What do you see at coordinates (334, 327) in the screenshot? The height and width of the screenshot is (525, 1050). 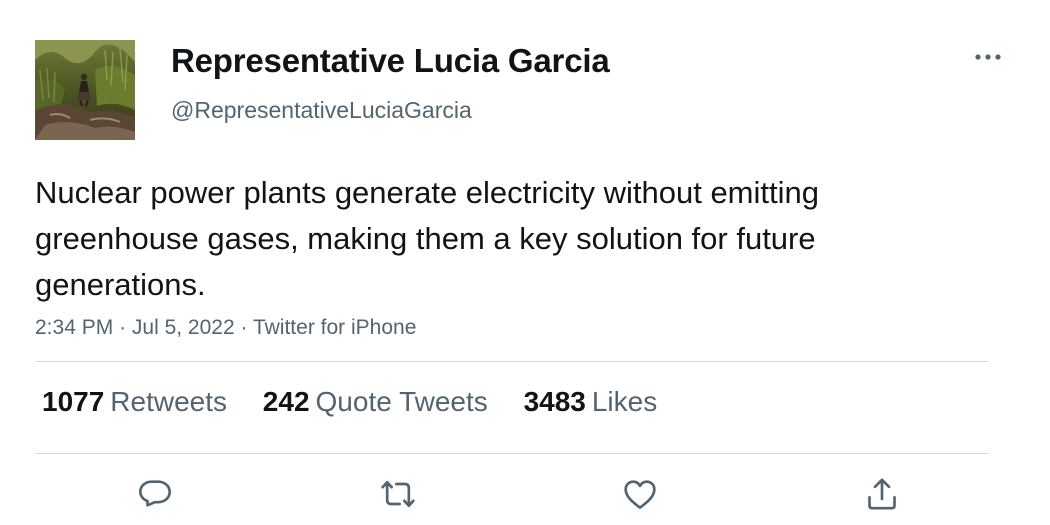 I see `tweet-source: Twitter for iPhone` at bounding box center [334, 327].